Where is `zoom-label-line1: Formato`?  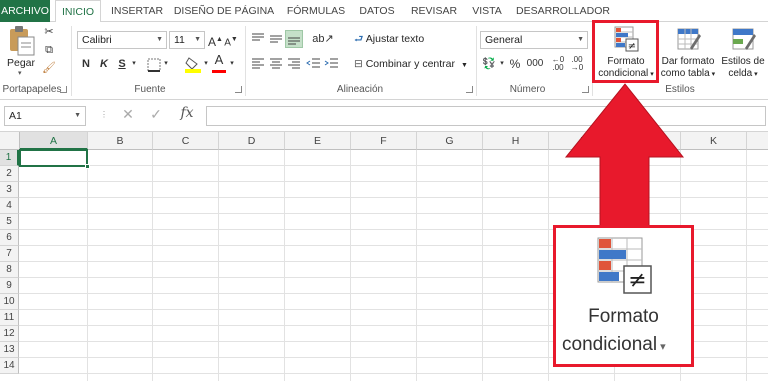
zoom-label-line1: Formato is located at coordinates (623, 316).